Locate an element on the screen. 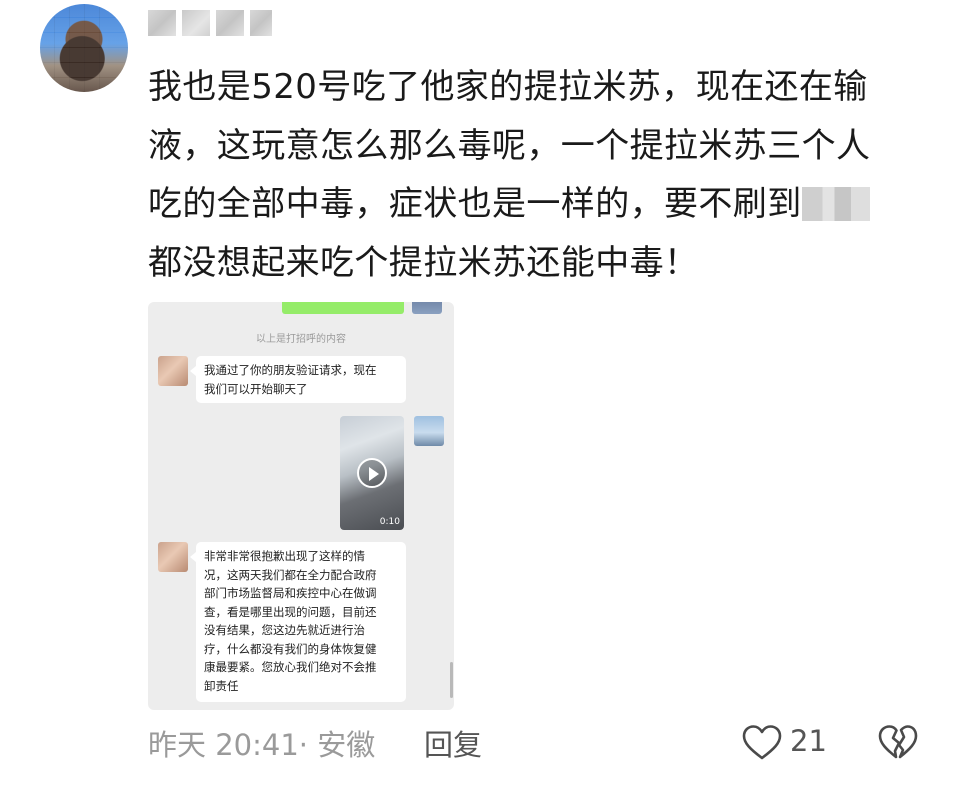  scrollbar is located at coordinates (451, 680).